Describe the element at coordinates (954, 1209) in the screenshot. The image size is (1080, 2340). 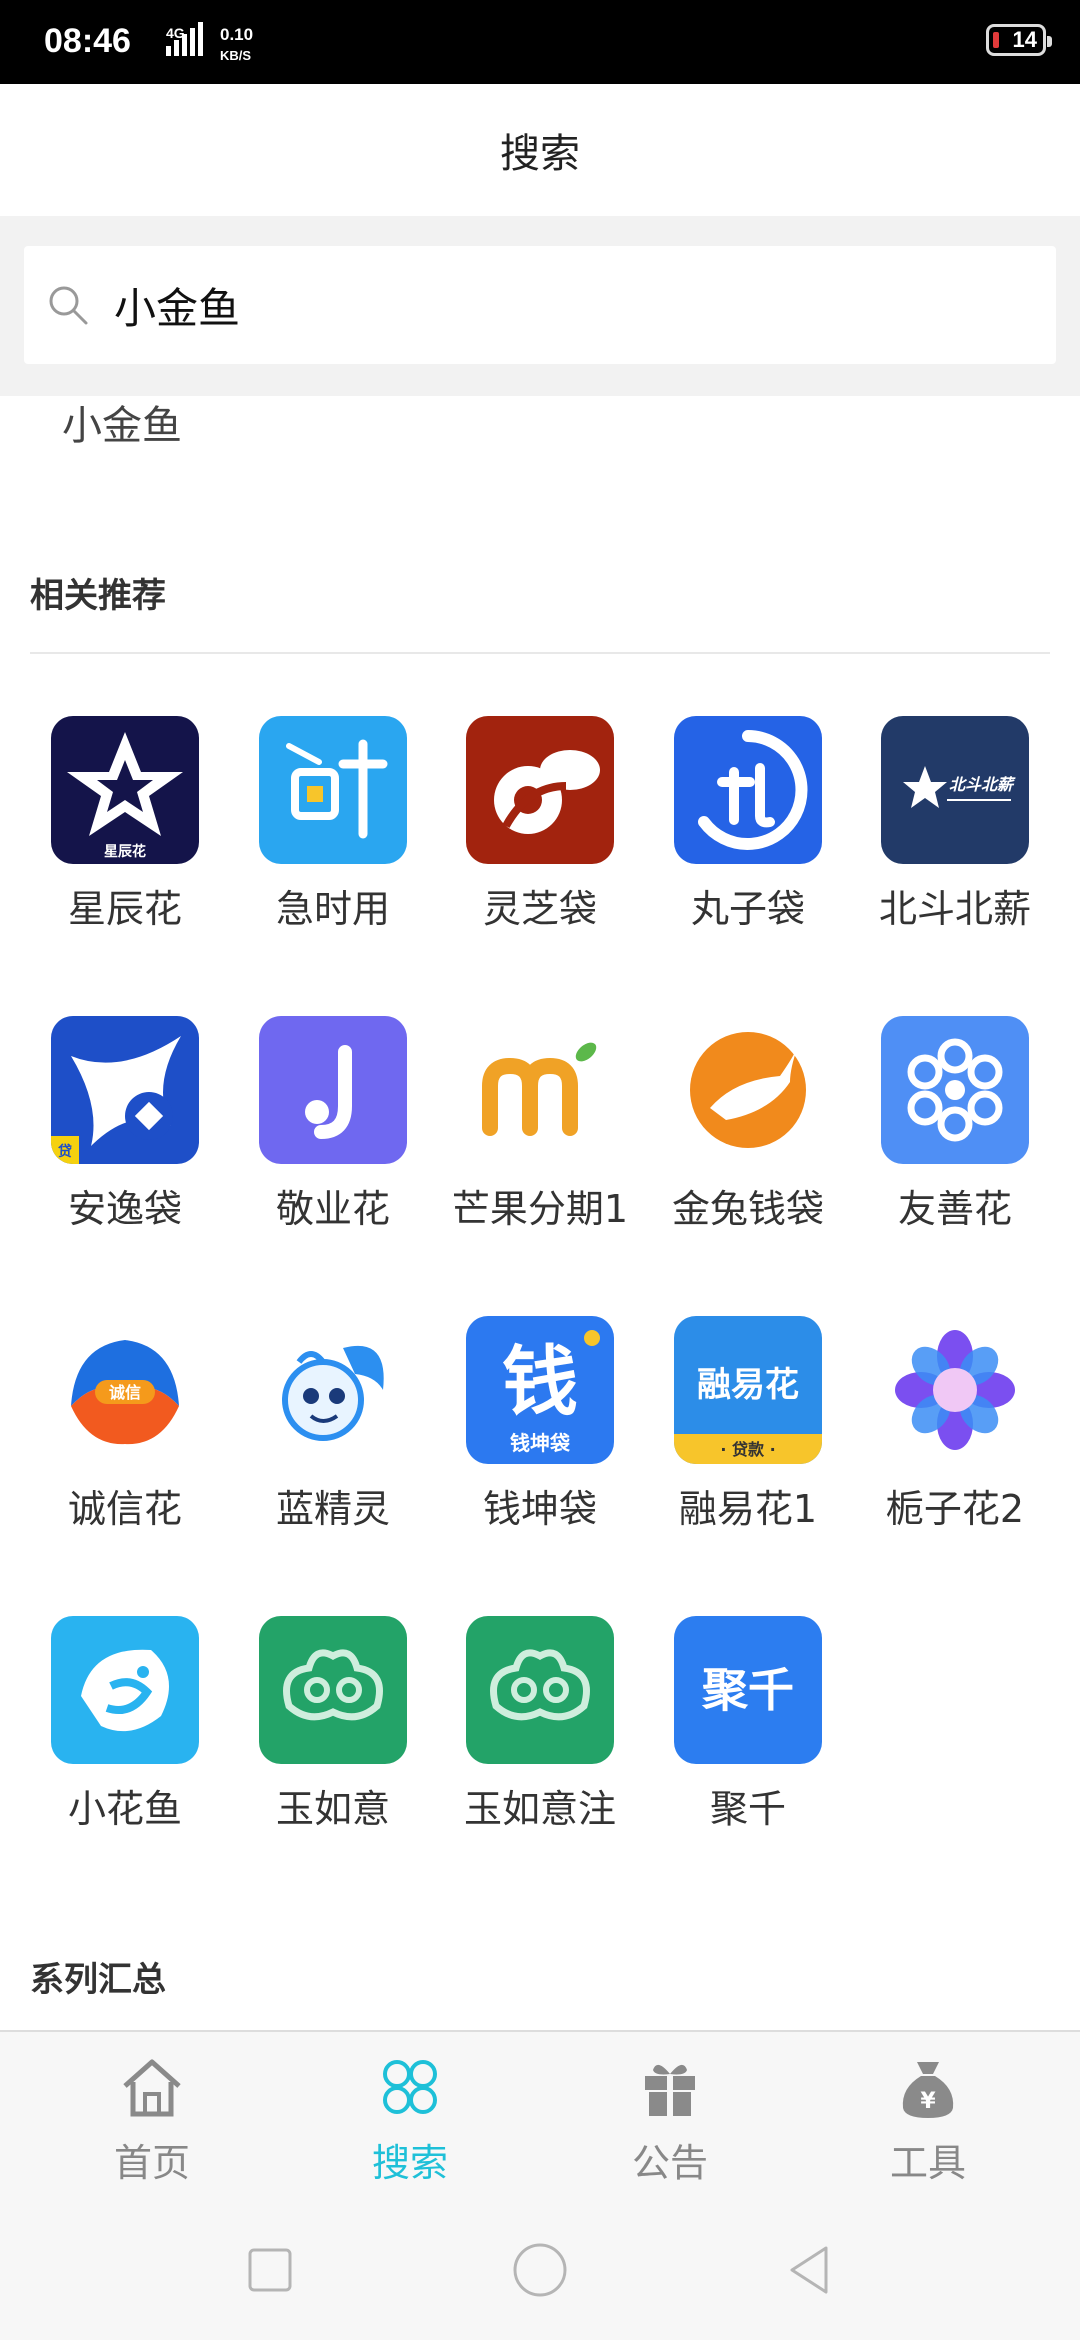
I see `app-label: 友善花` at that location.